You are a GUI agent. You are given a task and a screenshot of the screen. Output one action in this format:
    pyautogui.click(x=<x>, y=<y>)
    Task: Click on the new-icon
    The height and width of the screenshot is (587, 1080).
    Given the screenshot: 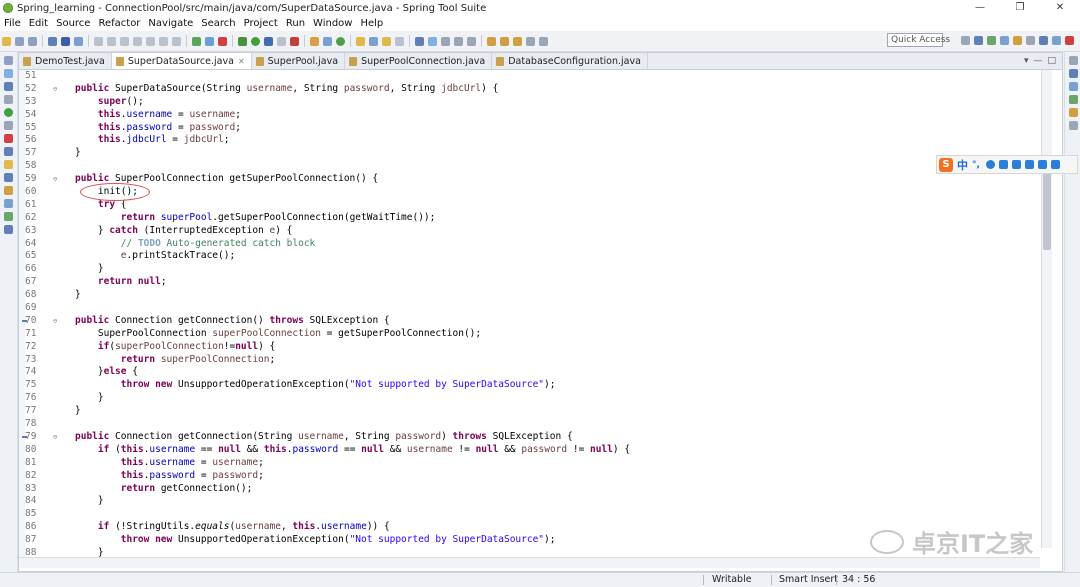 What is the action you would take?
    pyautogui.click(x=6, y=41)
    